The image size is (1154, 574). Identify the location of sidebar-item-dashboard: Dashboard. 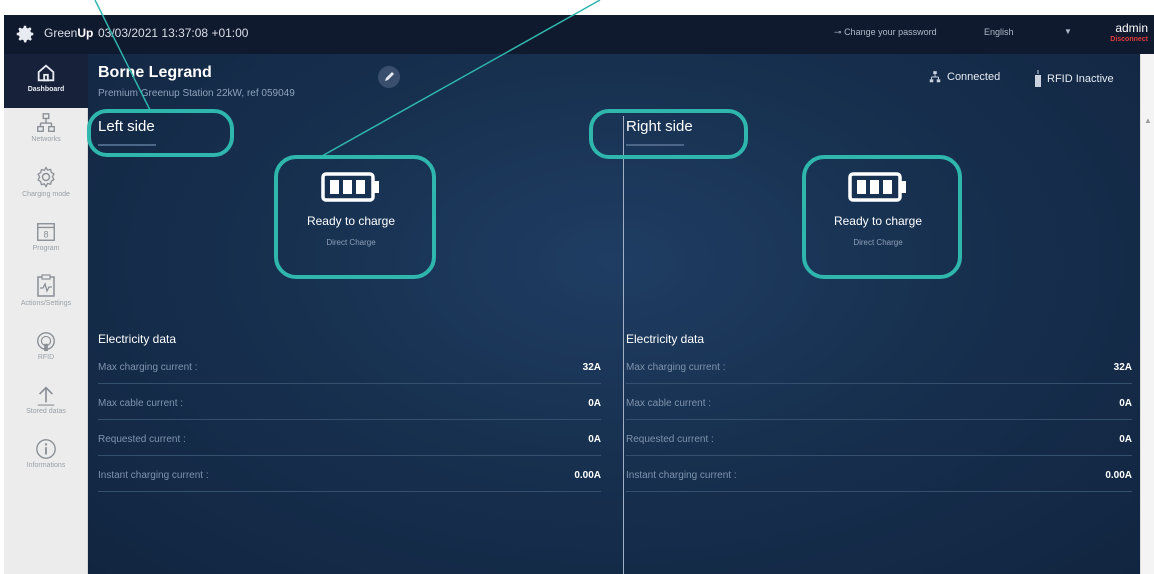
(46, 81).